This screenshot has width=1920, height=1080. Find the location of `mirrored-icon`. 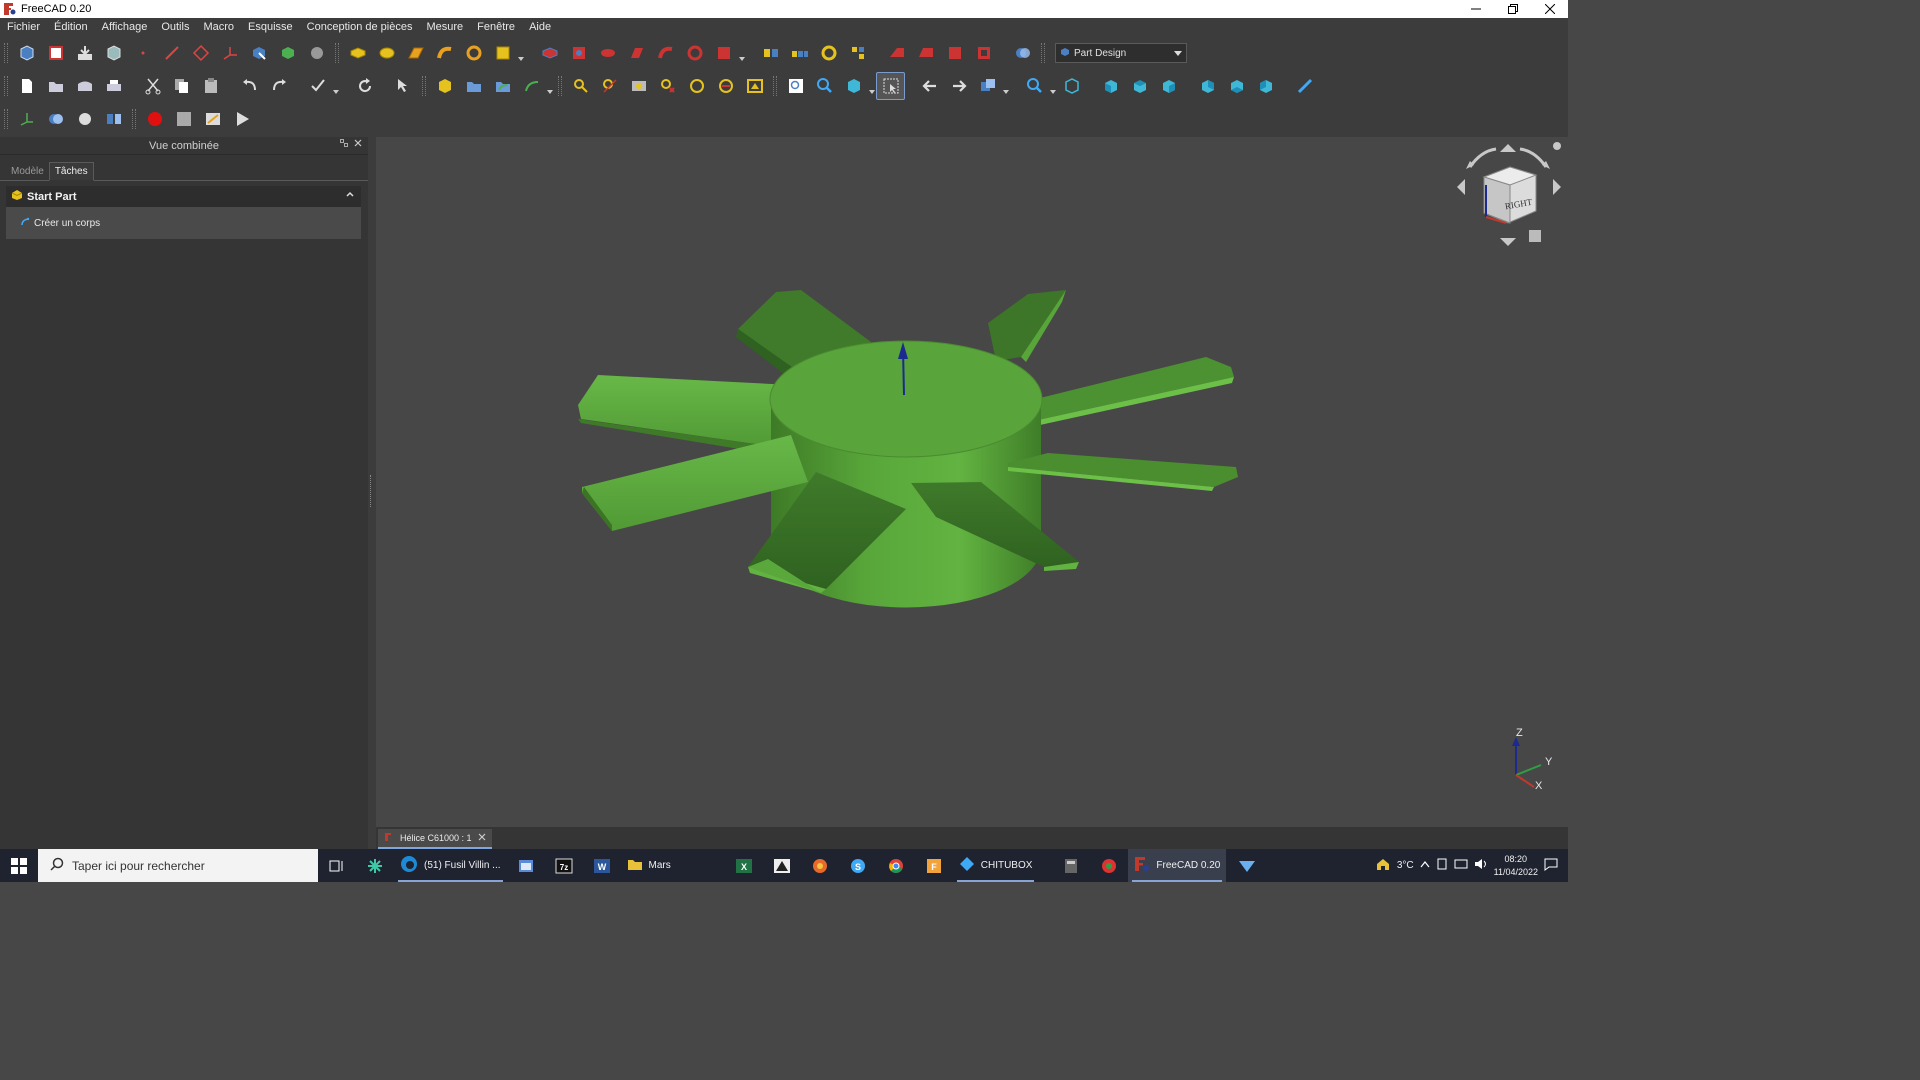

mirrored-icon is located at coordinates (770, 53).